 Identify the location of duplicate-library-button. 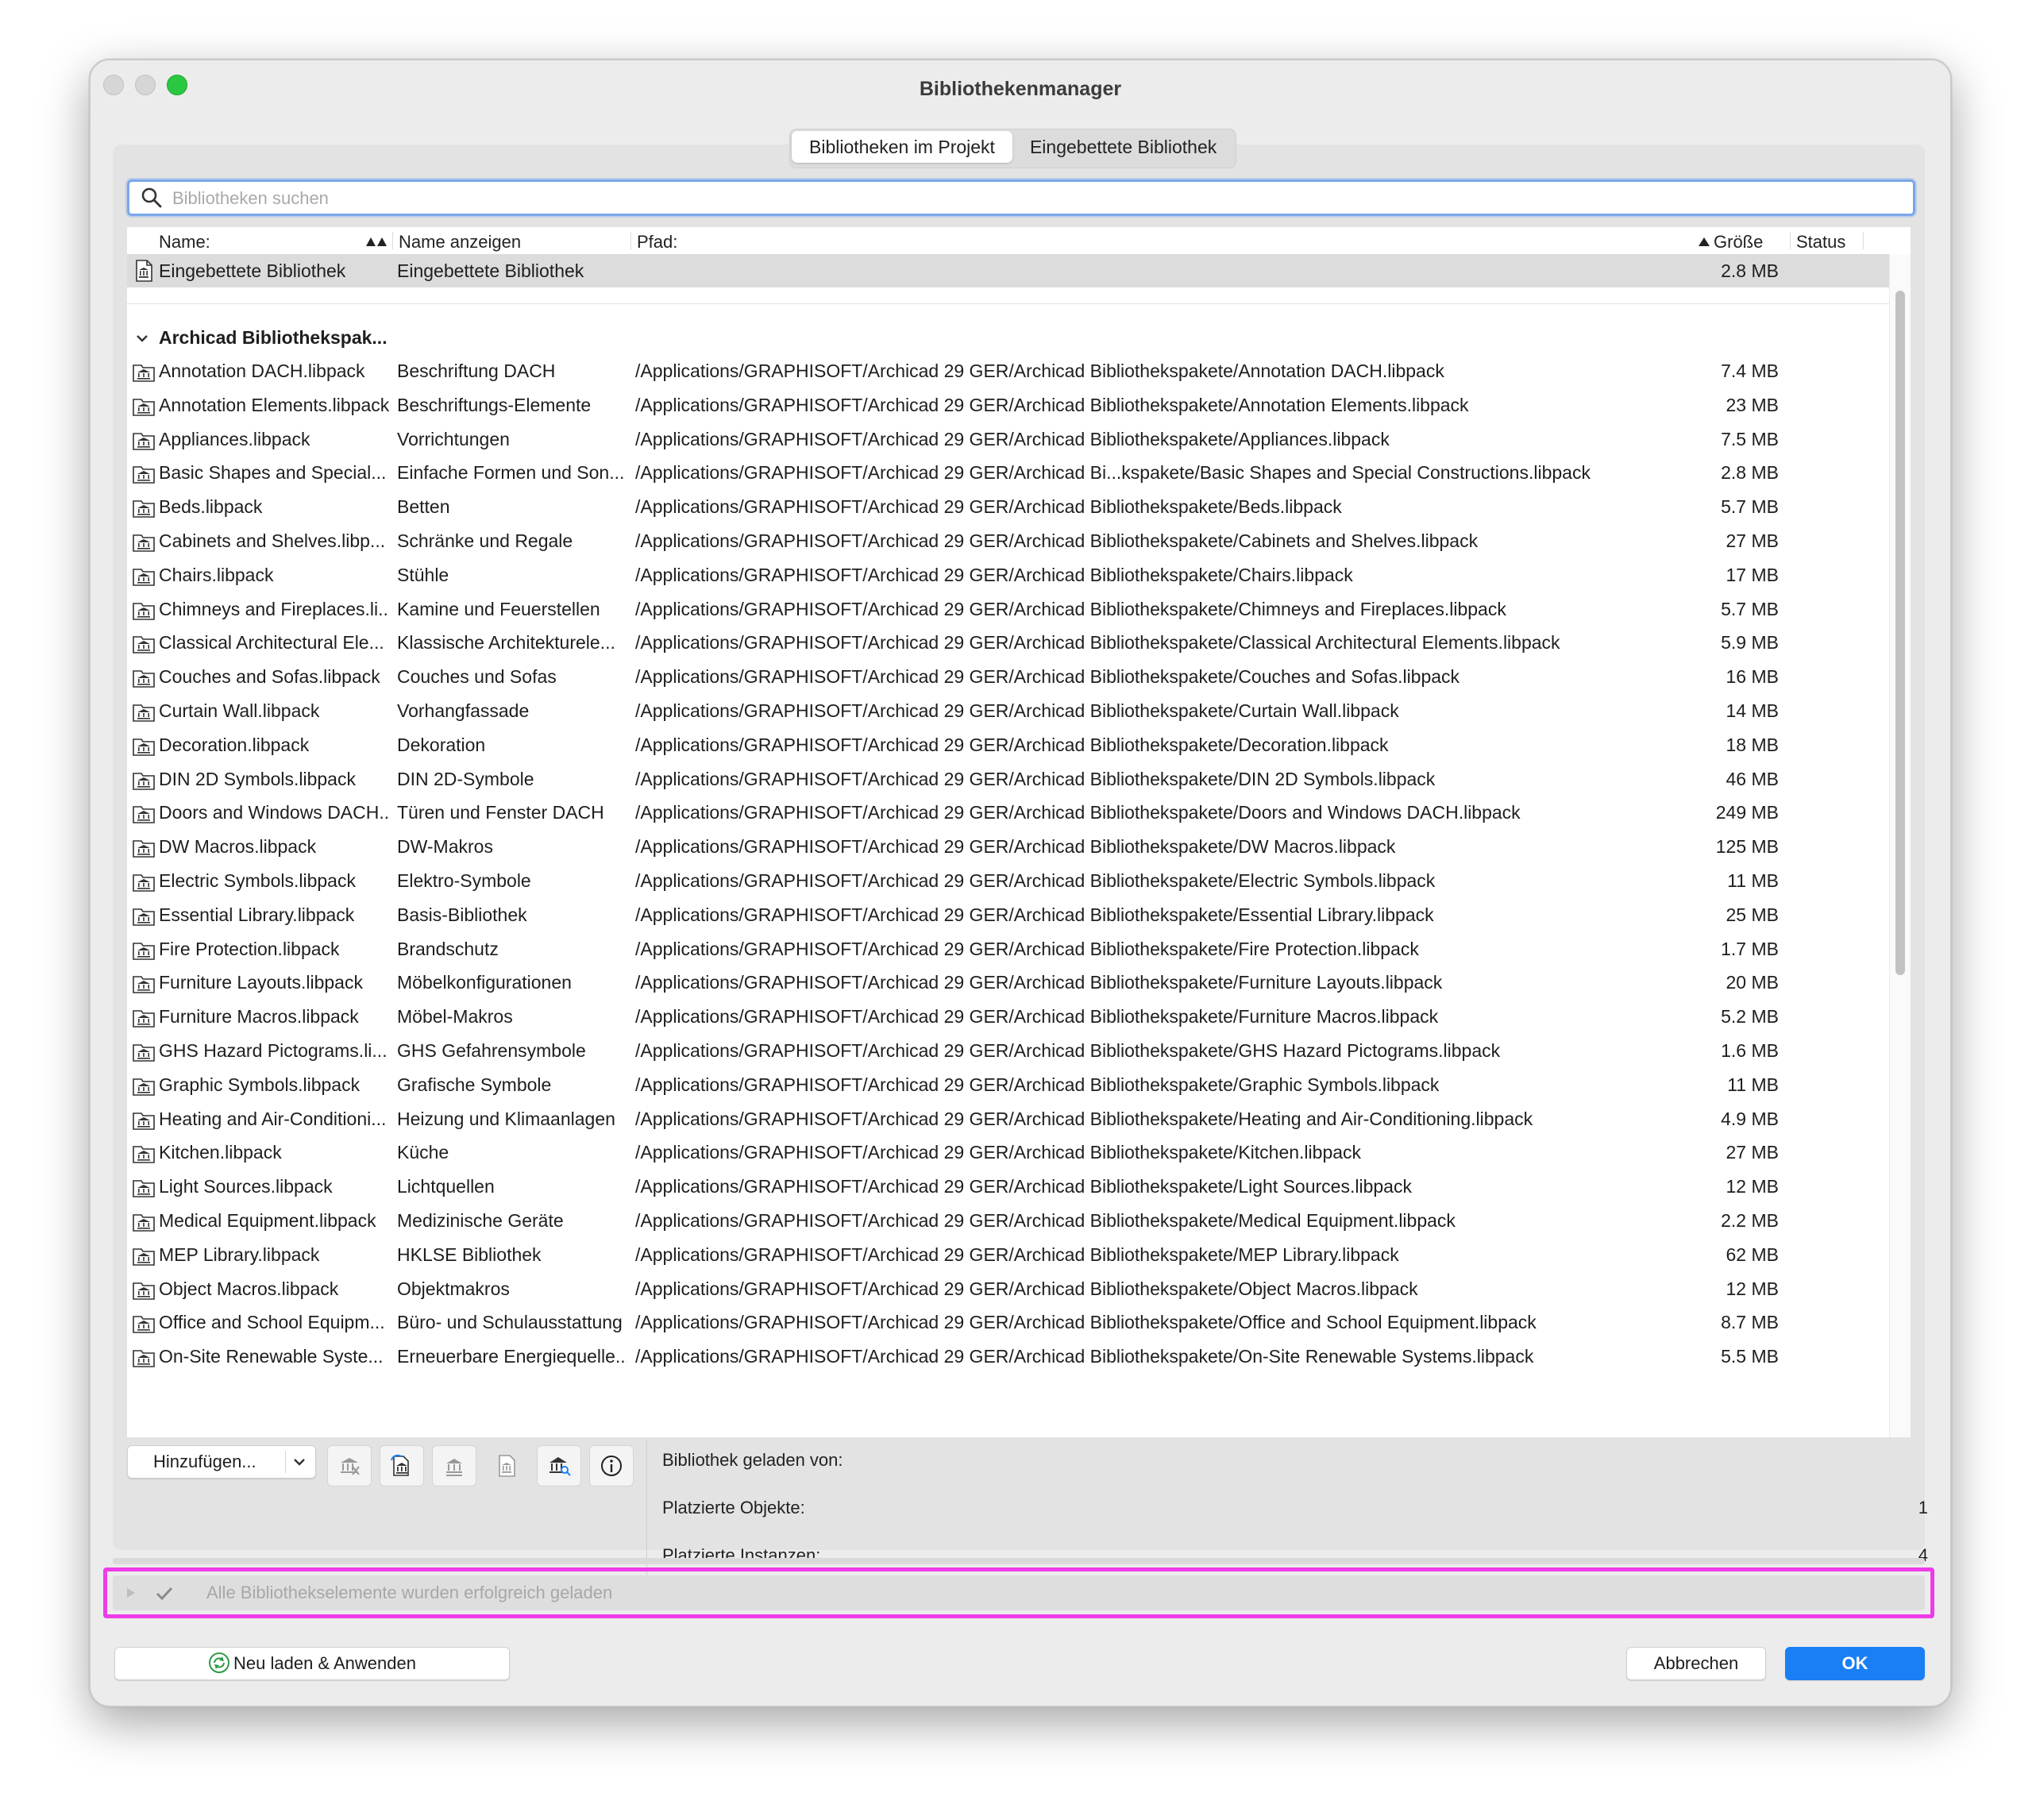
(454, 1465).